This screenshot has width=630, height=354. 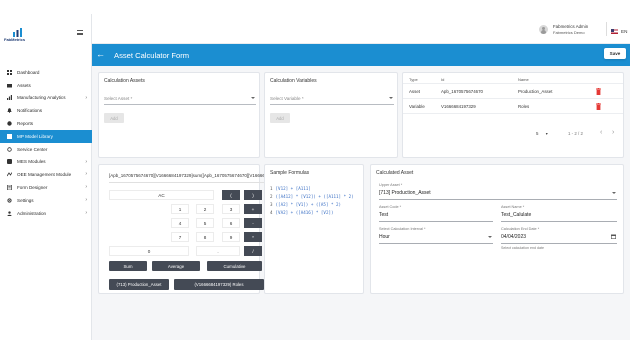 I want to click on row-type: Variable, so click(x=417, y=106).